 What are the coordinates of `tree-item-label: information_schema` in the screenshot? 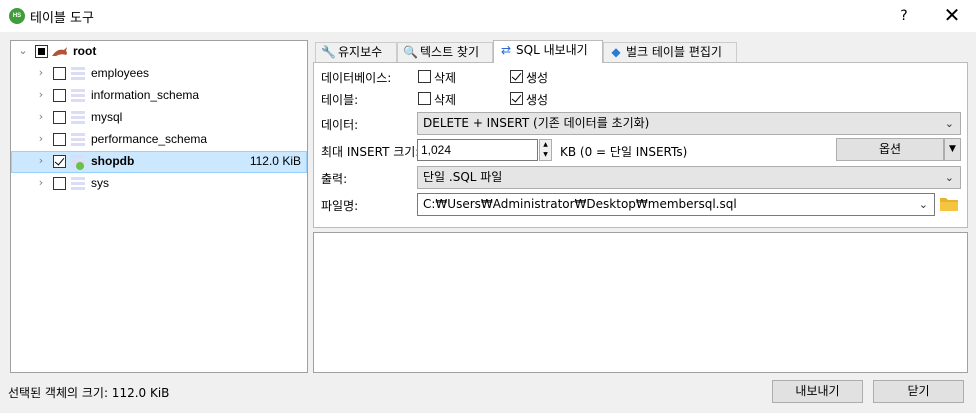 It's located at (145, 95).